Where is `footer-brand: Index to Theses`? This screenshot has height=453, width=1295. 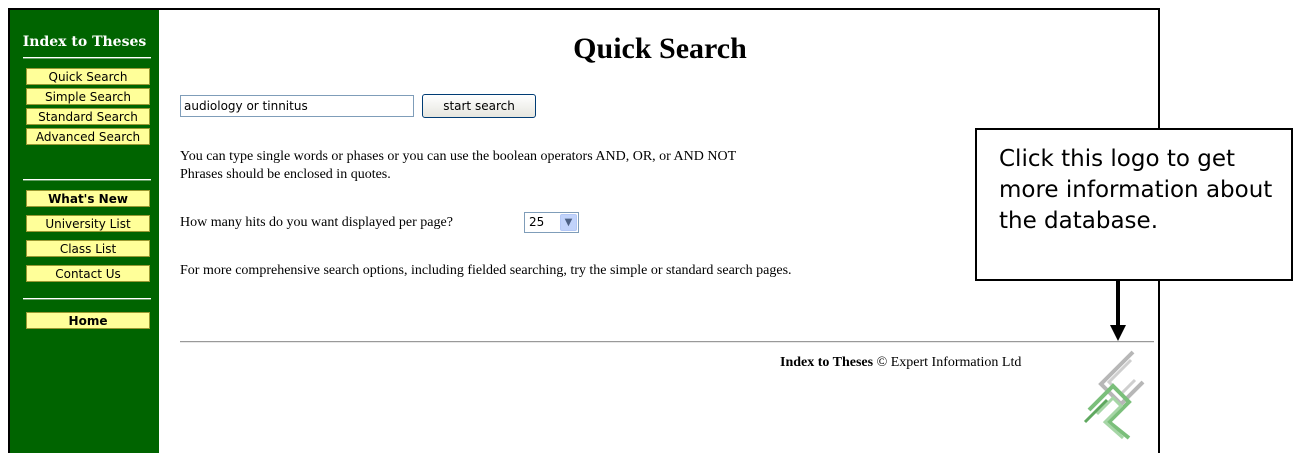
footer-brand: Index to Theses is located at coordinates (827, 362).